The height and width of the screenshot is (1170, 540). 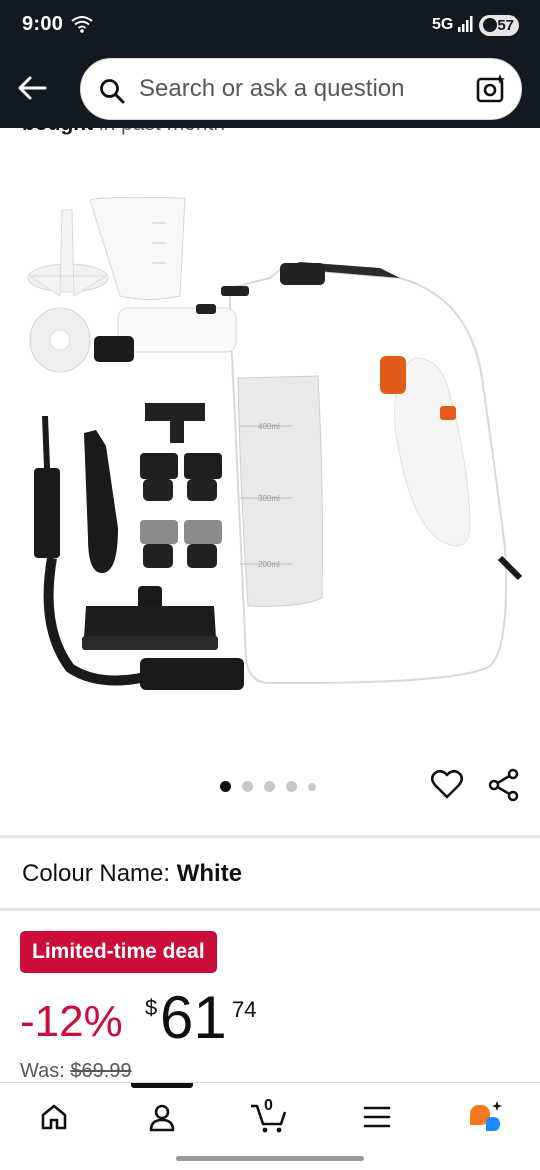 I want to click on home-icon, so click(x=54, y=1117).